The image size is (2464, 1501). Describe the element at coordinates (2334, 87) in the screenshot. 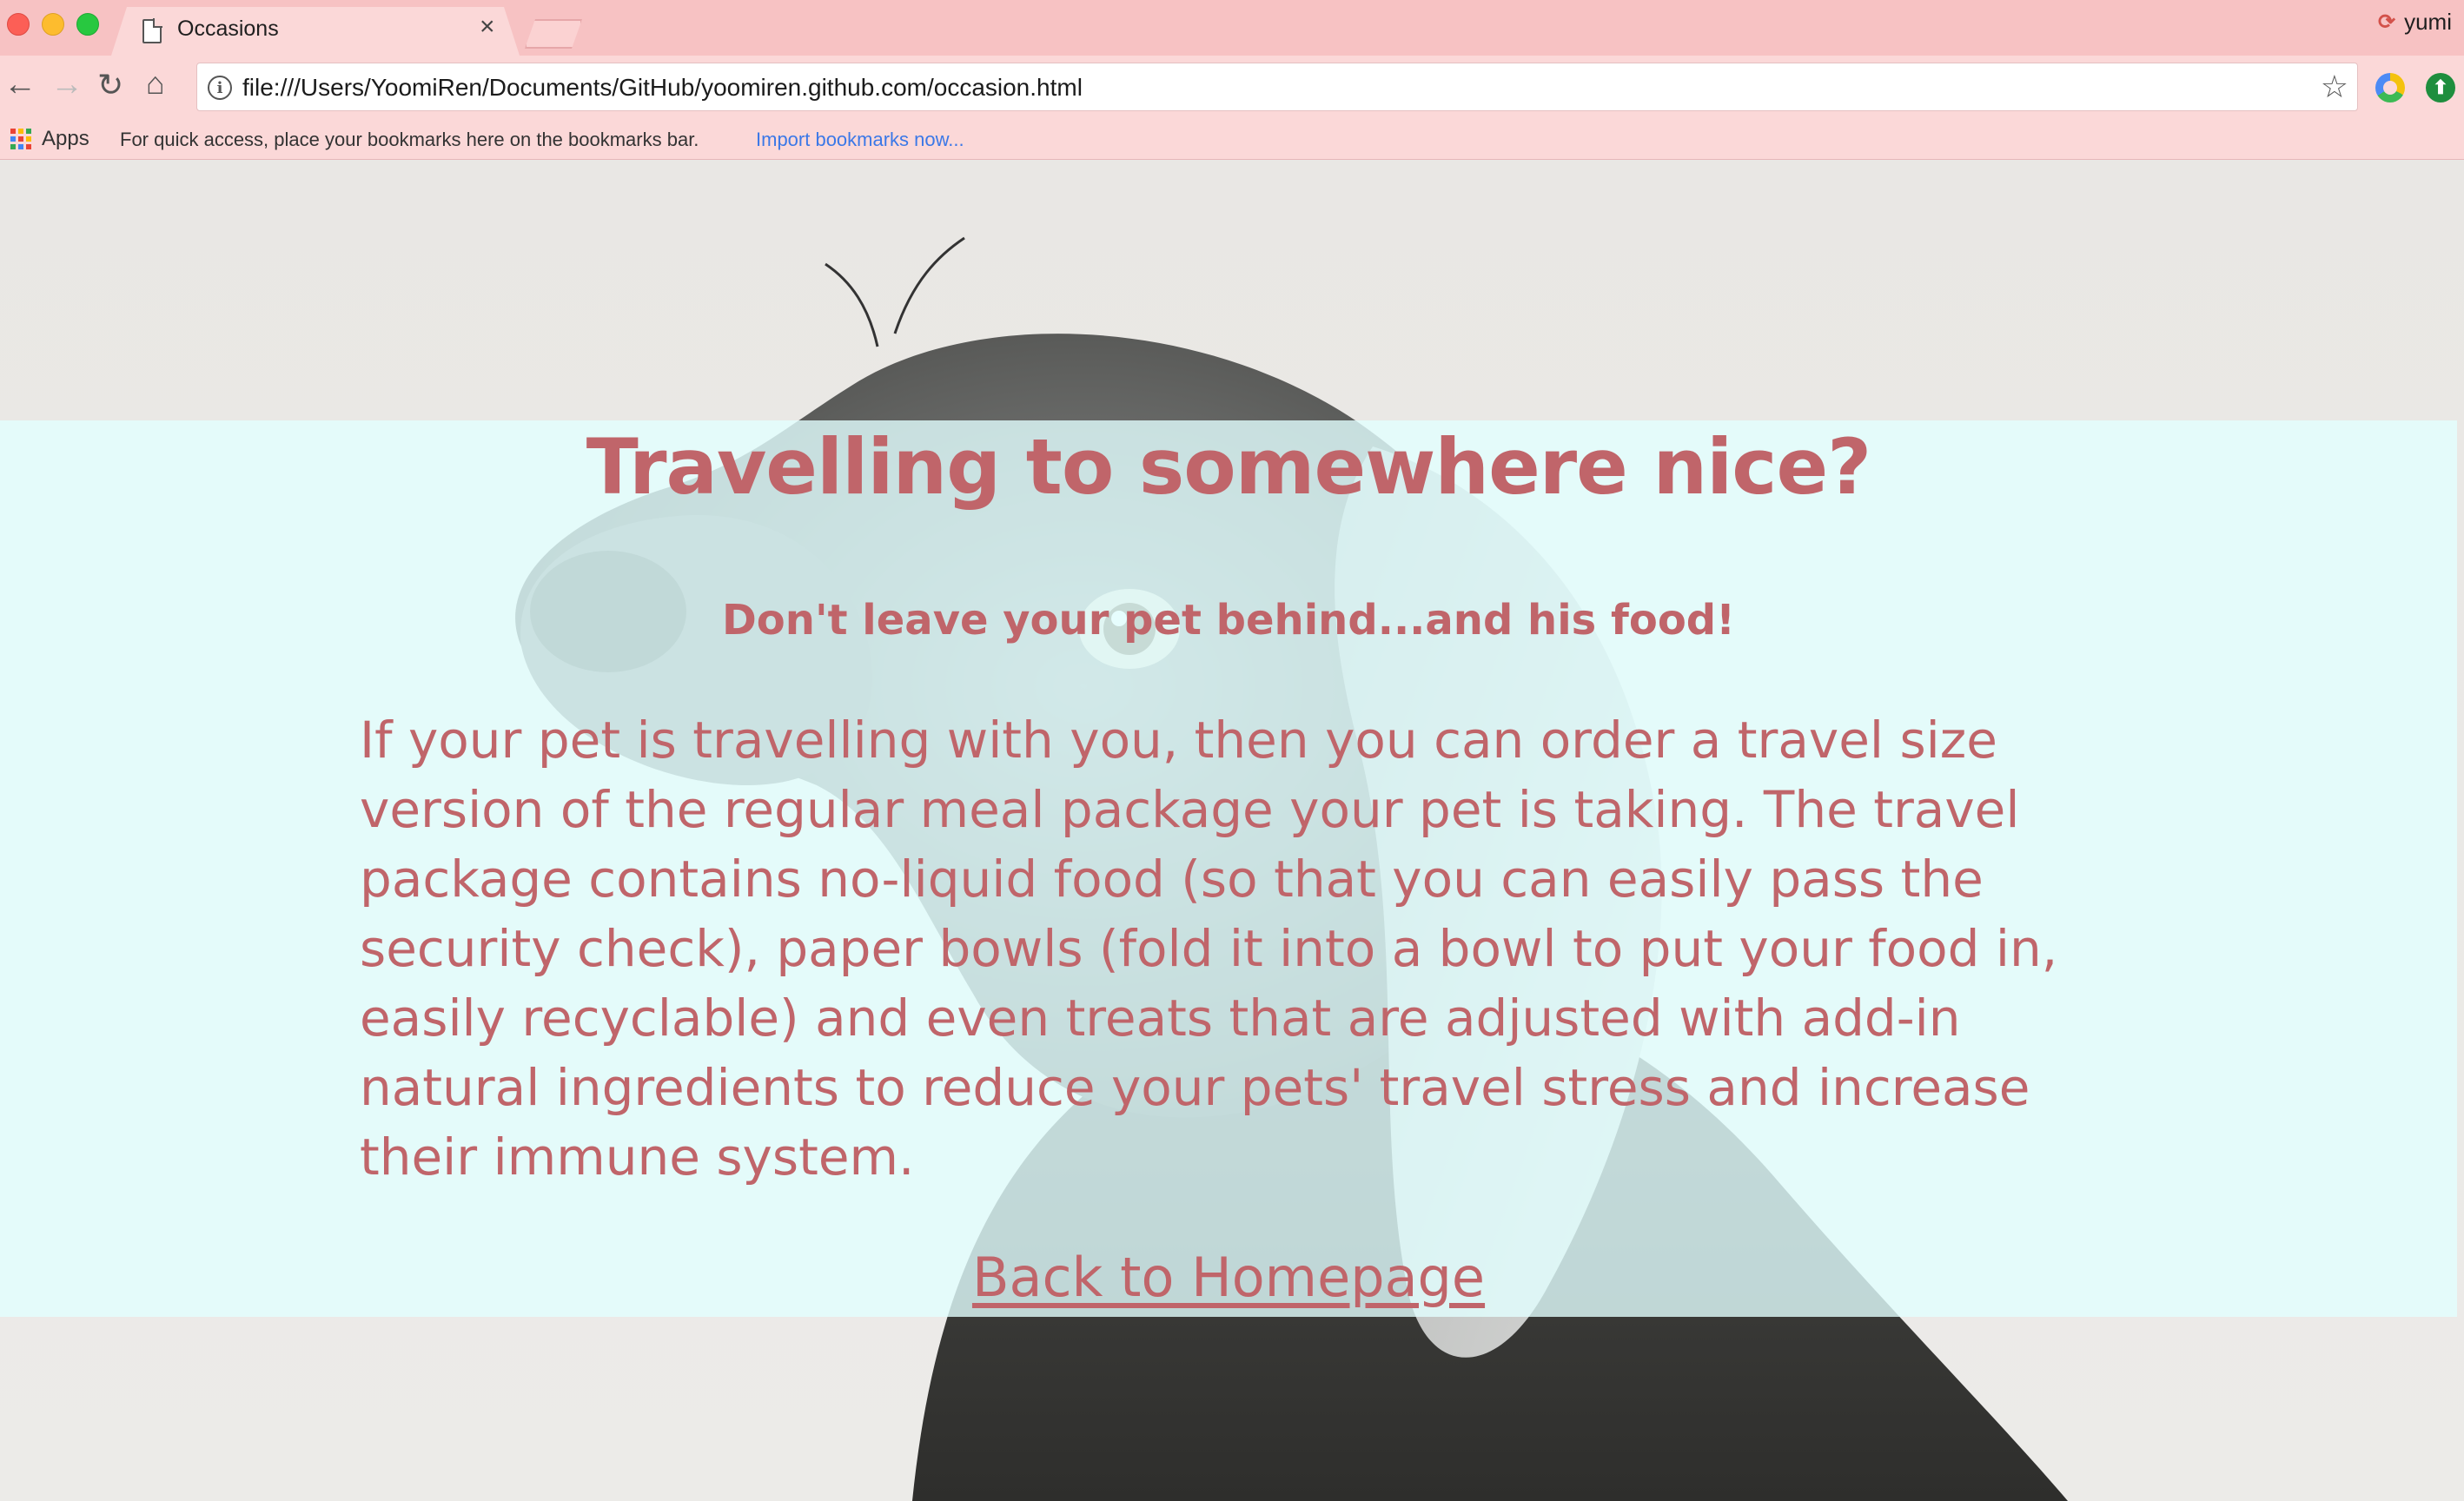

I see `bookmark-star-icon: ☆` at that location.